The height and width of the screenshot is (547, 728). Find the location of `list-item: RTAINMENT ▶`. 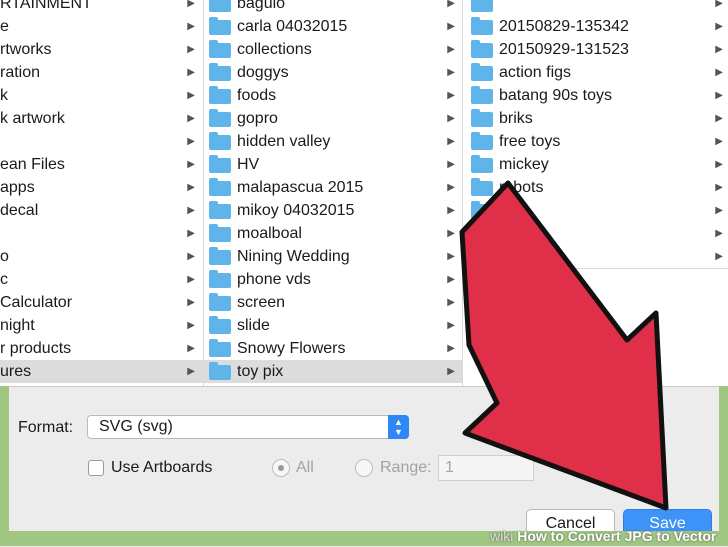

list-item: RTAINMENT ▶ is located at coordinates (101, 7).